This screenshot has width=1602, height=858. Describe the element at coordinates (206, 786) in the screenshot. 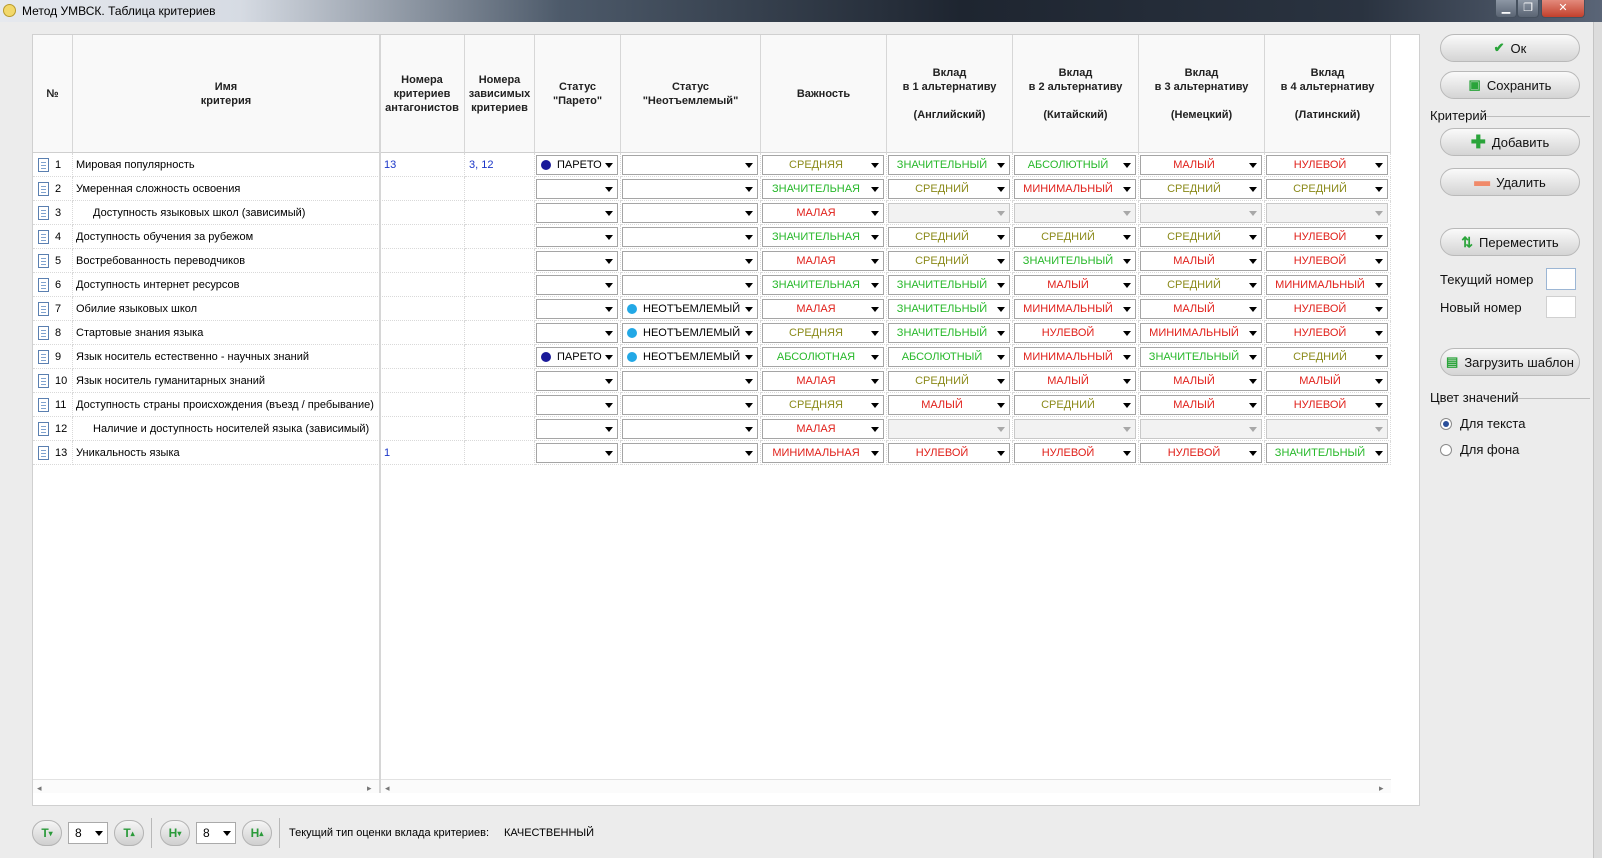

I see `left-horizontal-scrollbar: ◂ ▸` at that location.